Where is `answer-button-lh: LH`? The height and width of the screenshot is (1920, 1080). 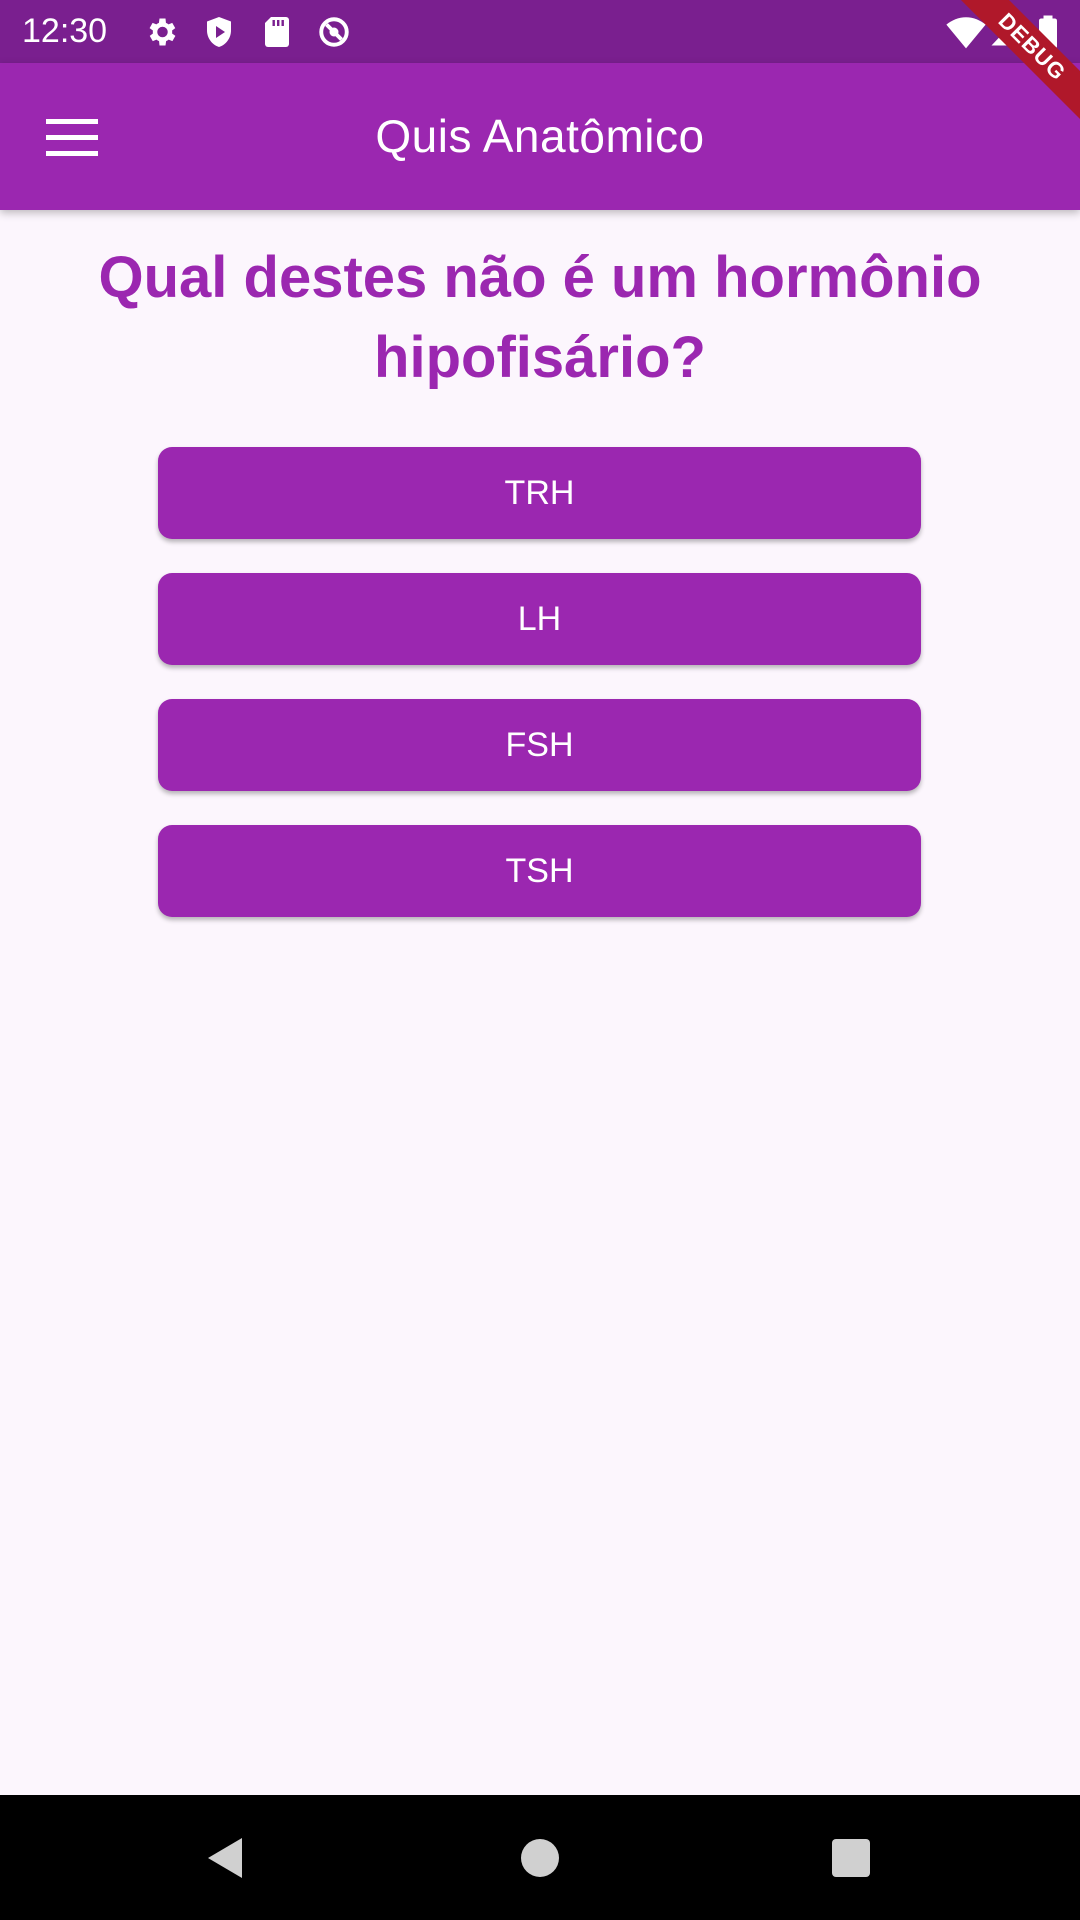 answer-button-lh: LH is located at coordinates (539, 619).